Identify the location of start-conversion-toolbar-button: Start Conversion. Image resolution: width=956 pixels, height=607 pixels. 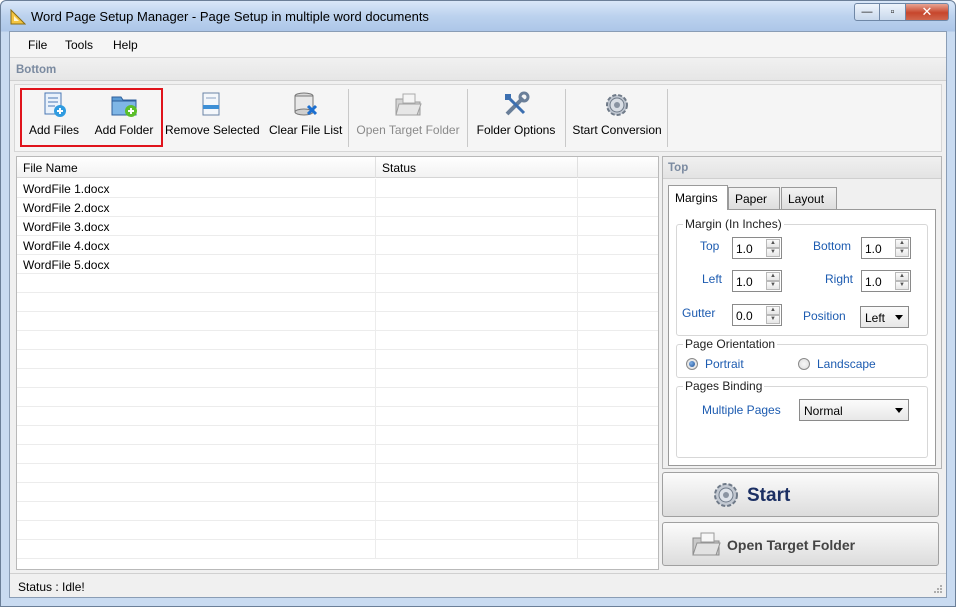
(617, 118).